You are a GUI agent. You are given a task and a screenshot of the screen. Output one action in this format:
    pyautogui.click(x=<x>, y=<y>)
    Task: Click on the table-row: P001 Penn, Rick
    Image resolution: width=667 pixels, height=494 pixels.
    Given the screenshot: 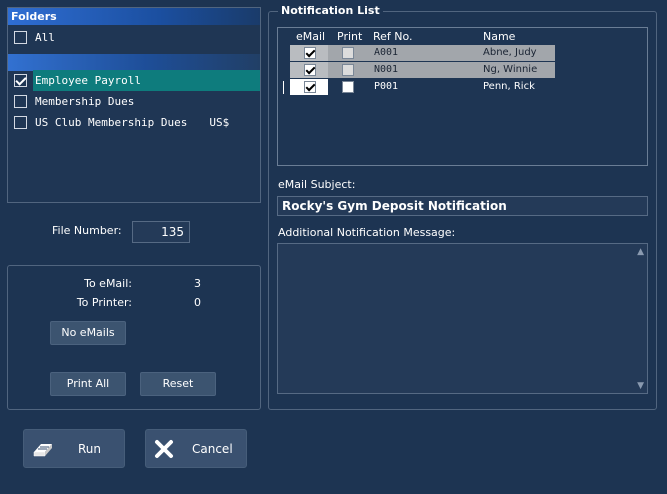 What is the action you would take?
    pyautogui.click(x=422, y=87)
    